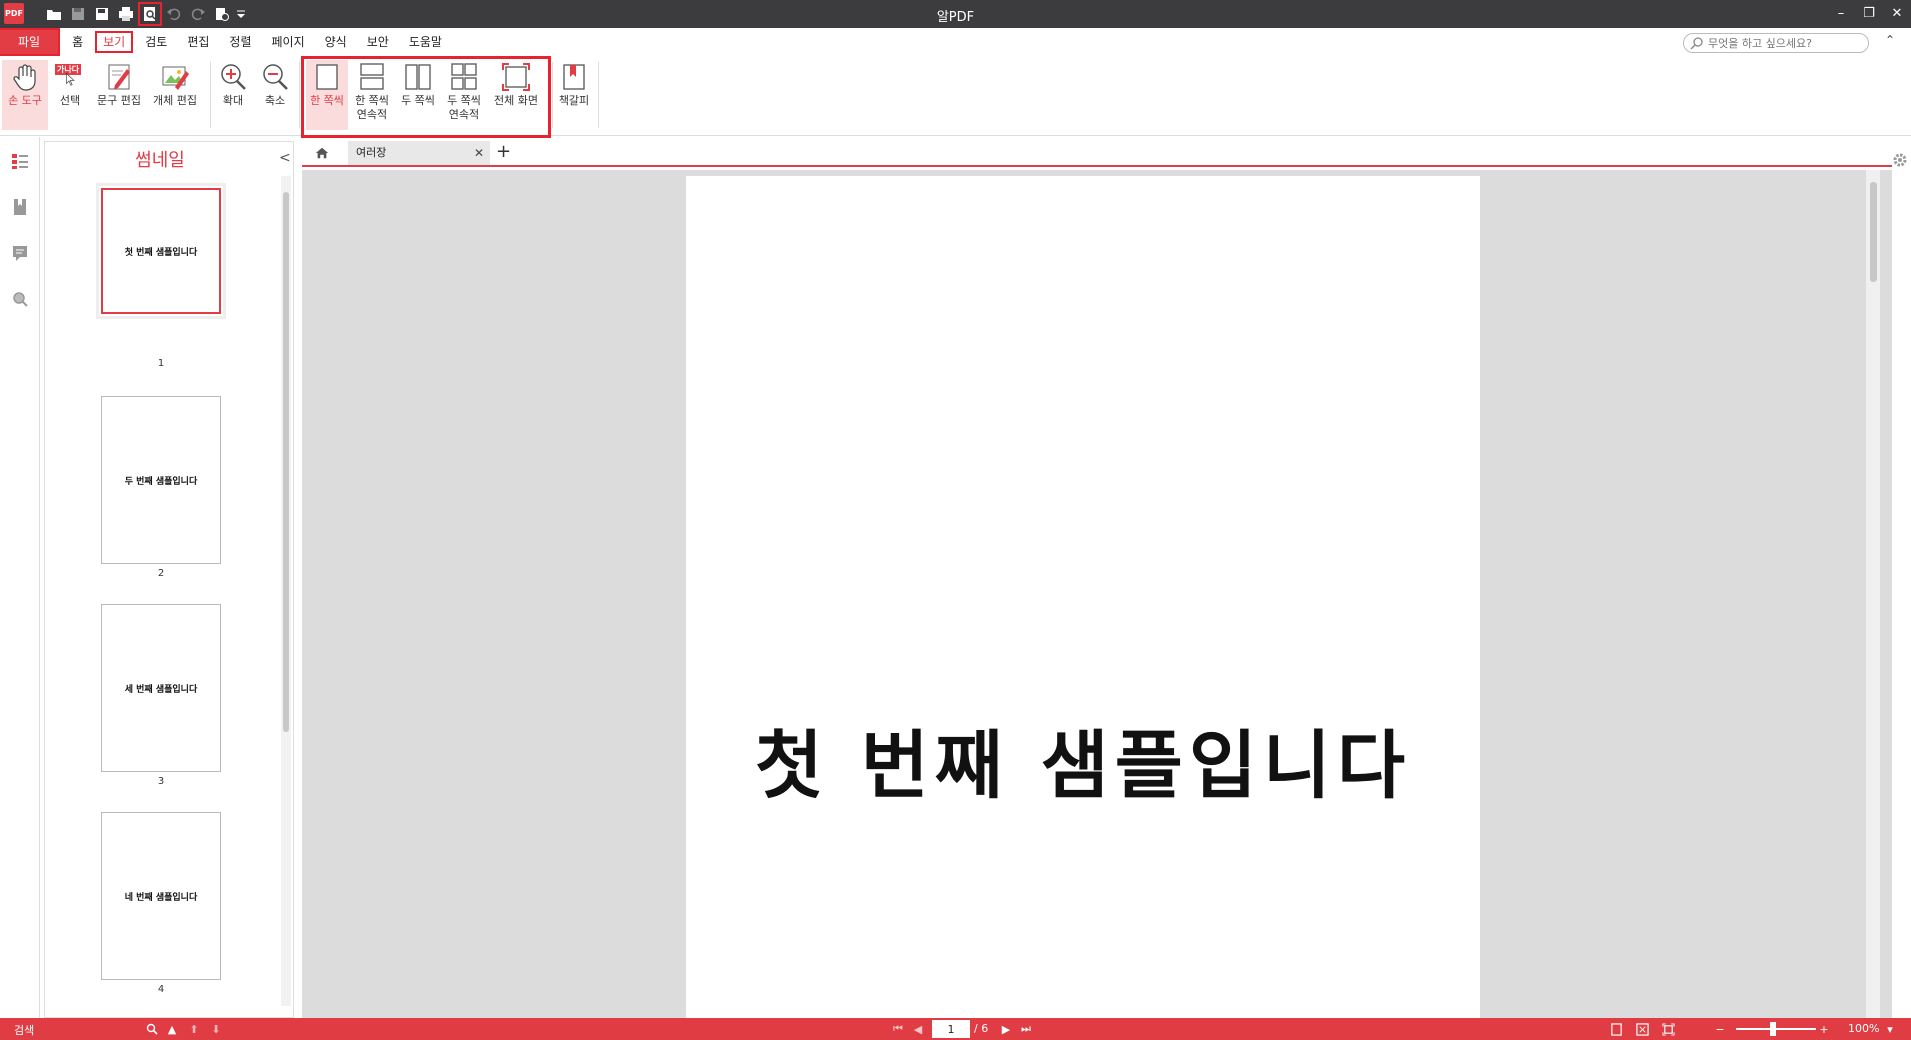 The height and width of the screenshot is (1040, 1911). Describe the element at coordinates (233, 77) in the screenshot. I see `zoom-in-icon` at that location.